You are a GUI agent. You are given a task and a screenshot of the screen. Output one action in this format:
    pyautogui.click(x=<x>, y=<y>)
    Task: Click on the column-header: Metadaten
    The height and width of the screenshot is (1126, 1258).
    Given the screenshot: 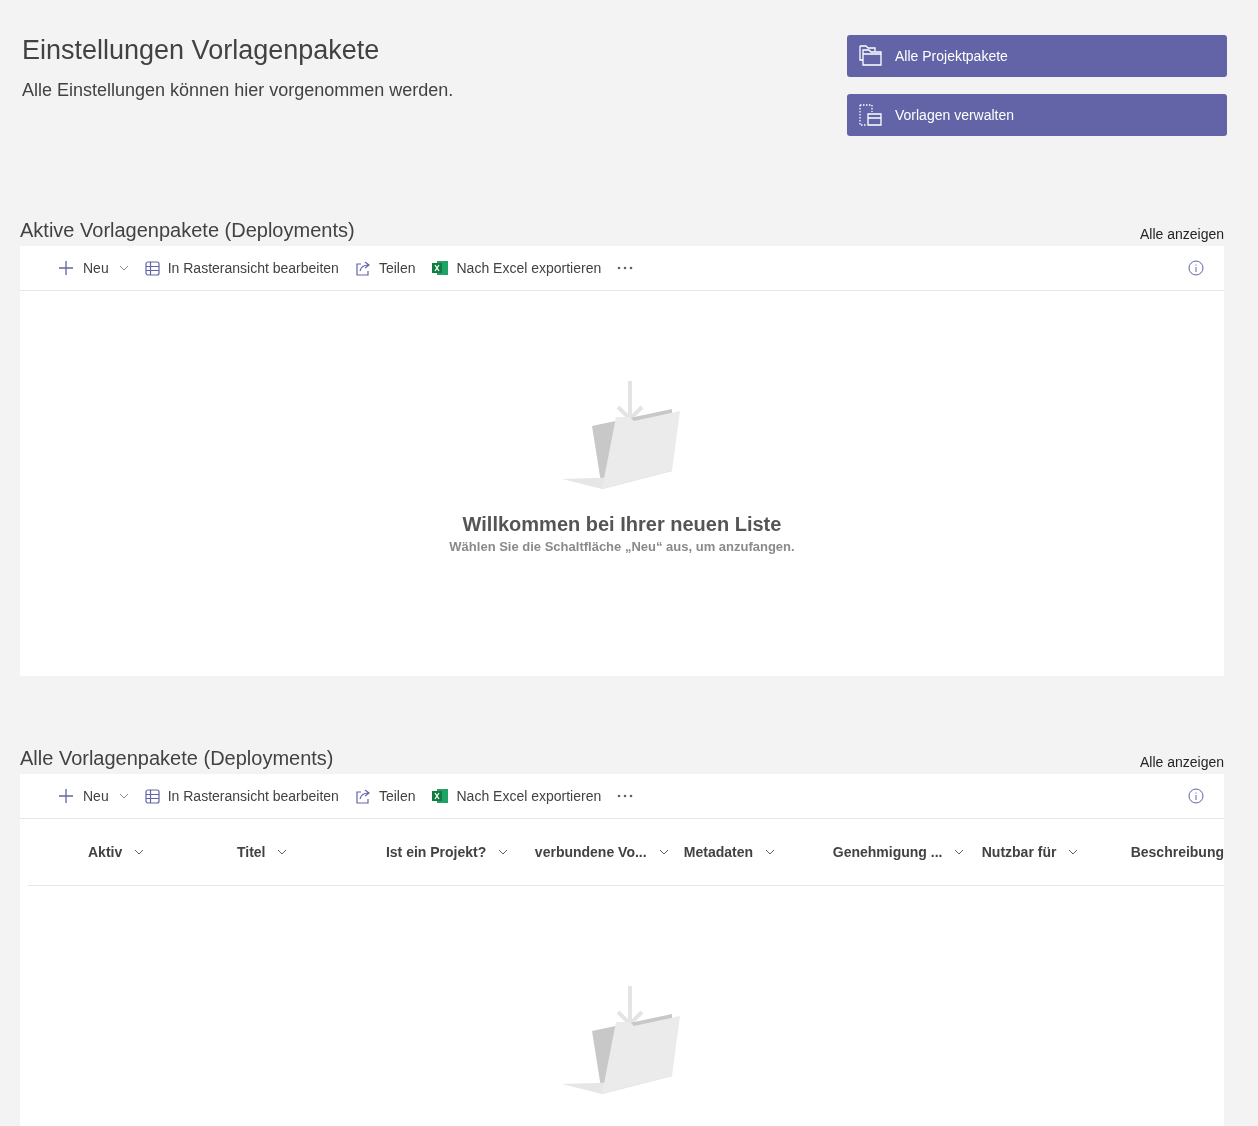 What is the action you would take?
    pyautogui.click(x=758, y=852)
    